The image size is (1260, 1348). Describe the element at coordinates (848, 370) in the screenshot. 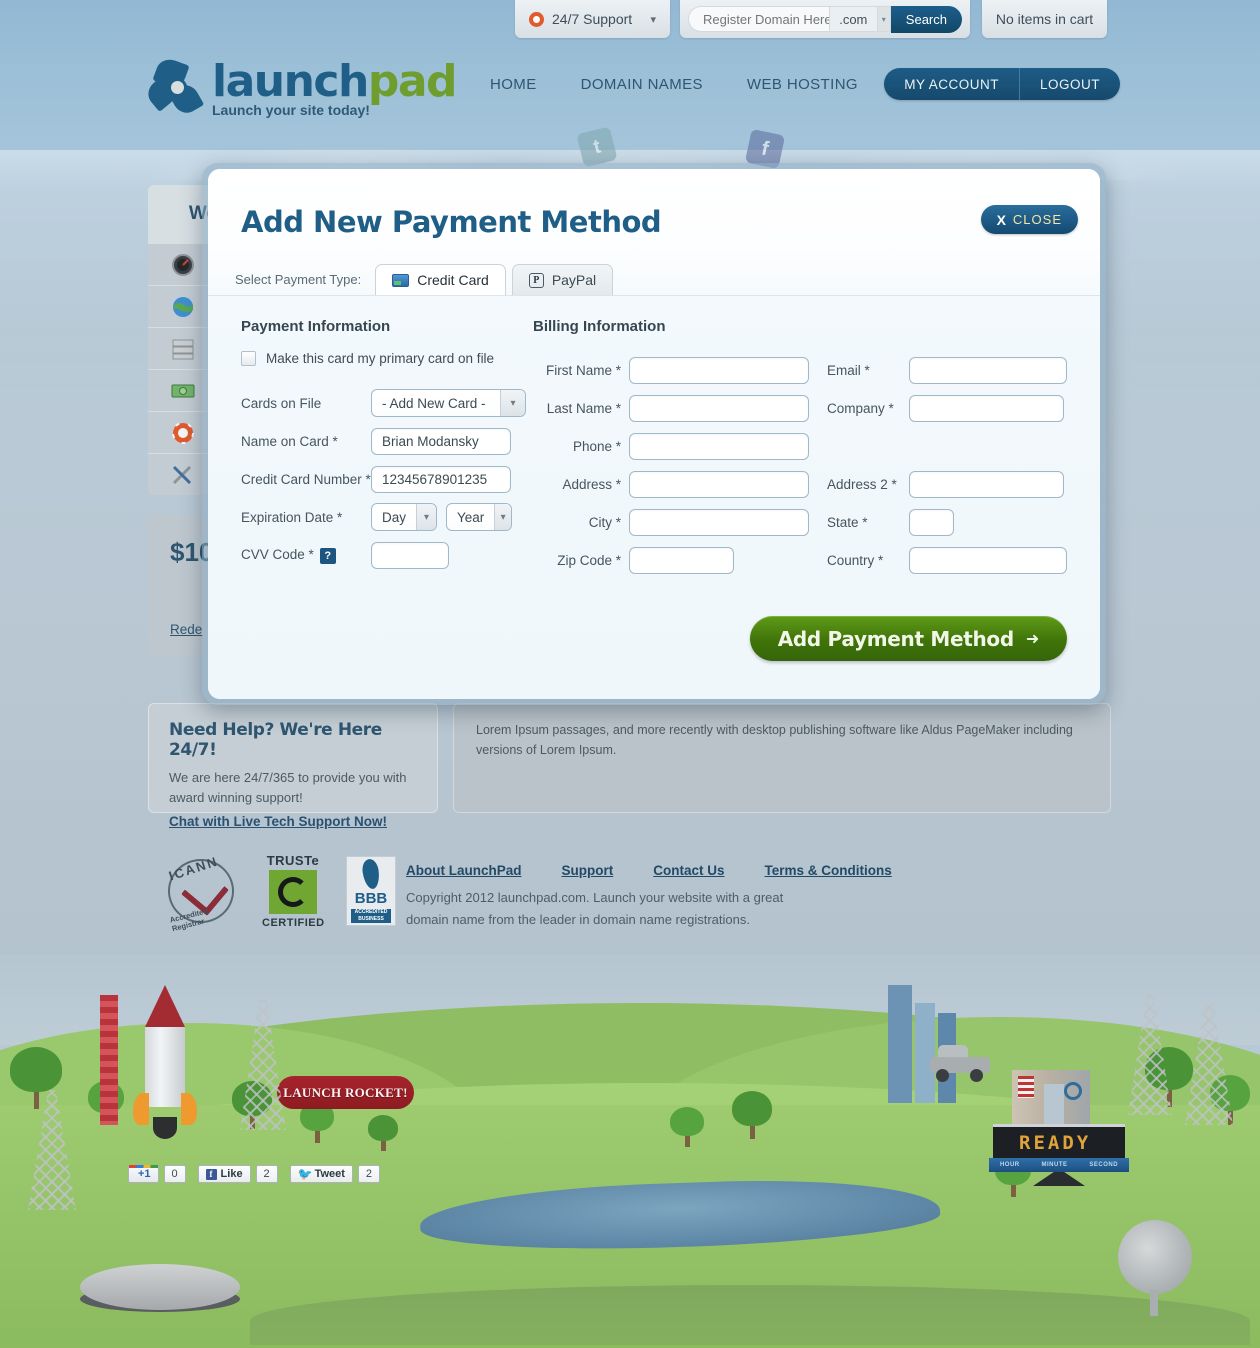

I see `email-label: Email *` at that location.